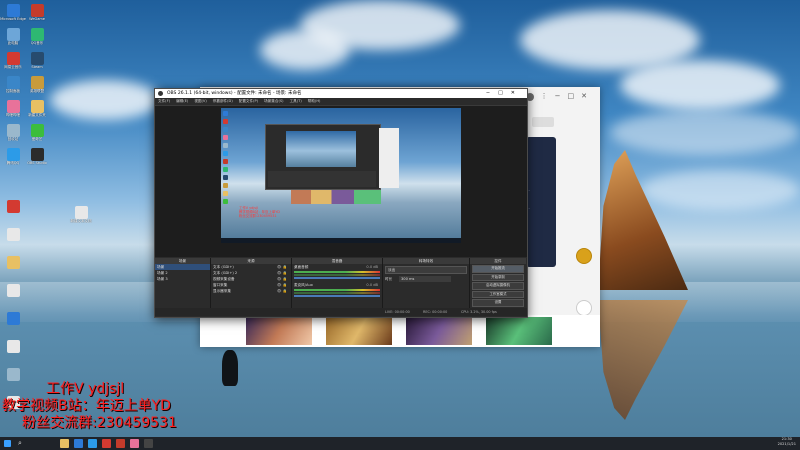  Describe the element at coordinates (498, 277) in the screenshot. I see `control-button: 开始录制` at that location.